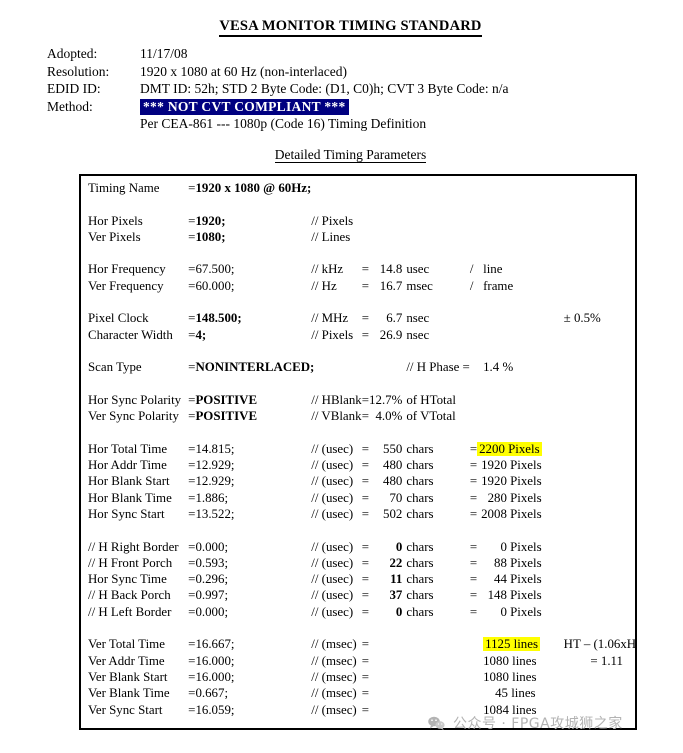 This screenshot has height=753, width=683. Describe the element at coordinates (215, 676) in the screenshot. I see `timing-value: 16.000;` at that location.